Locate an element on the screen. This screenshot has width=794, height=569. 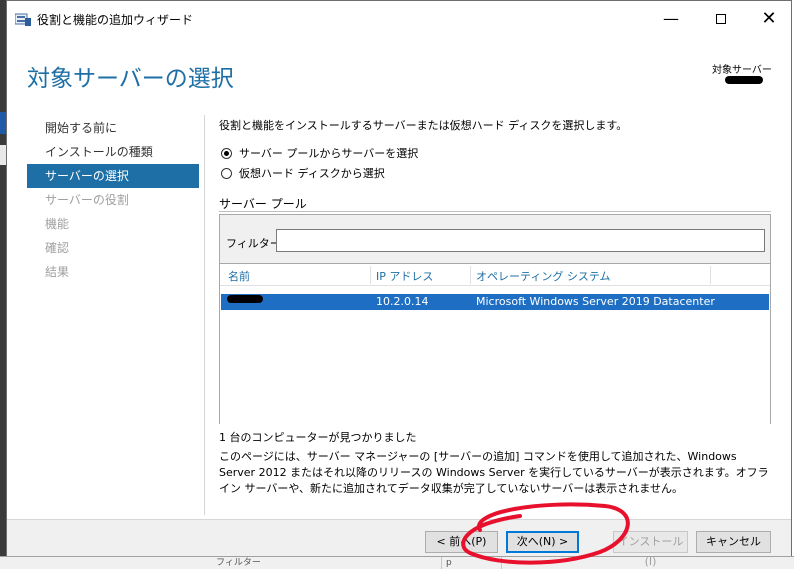
background-cell: p is located at coordinates (472, 563).